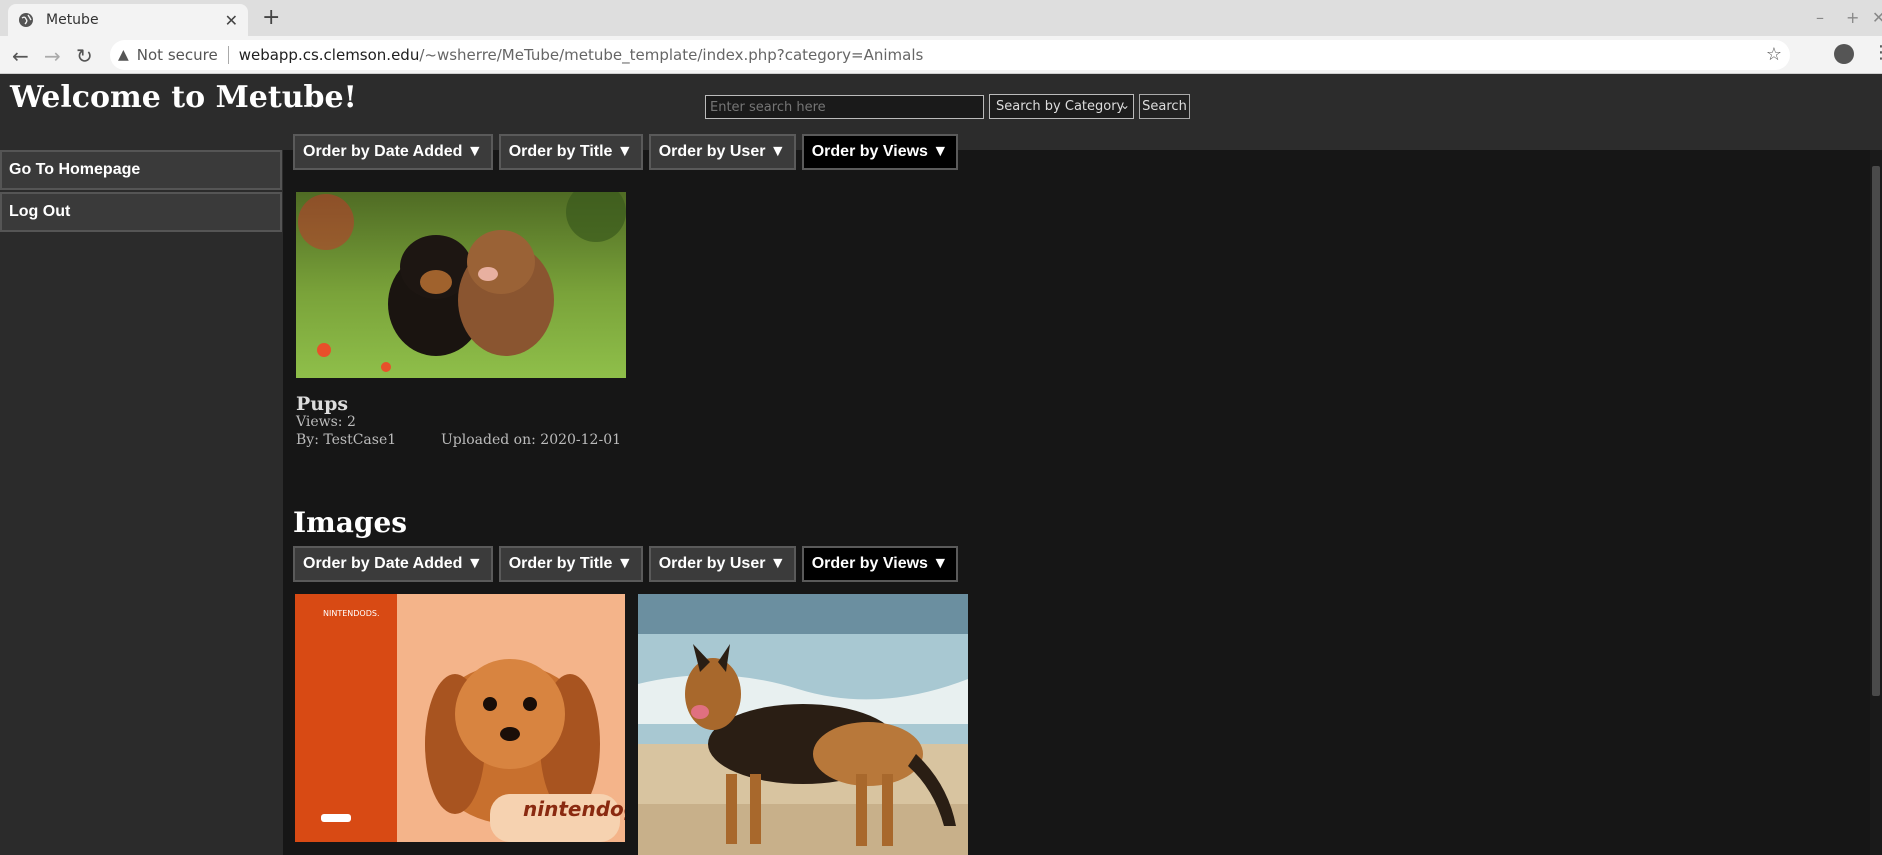 The height and width of the screenshot is (855, 1882). What do you see at coordinates (141, 502) in the screenshot?
I see `sidebar: Go To Homepage Log Out` at bounding box center [141, 502].